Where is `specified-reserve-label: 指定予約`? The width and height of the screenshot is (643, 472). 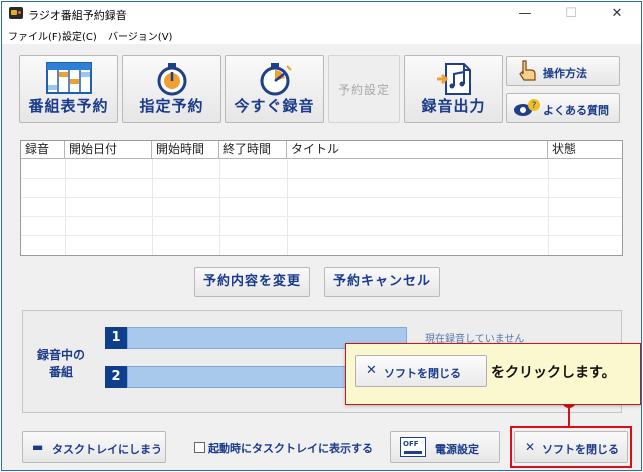
specified-reserve-label: 指定予約 is located at coordinates (171, 106).